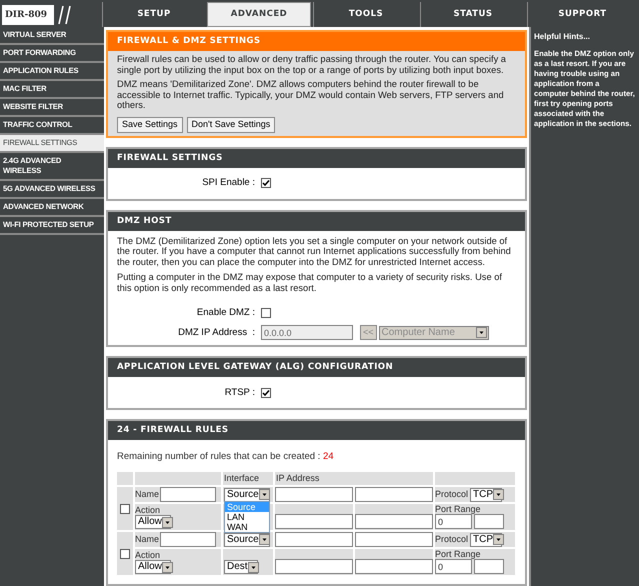 Image resolution: width=639 pixels, height=586 pixels. Describe the element at coordinates (247, 517) in the screenshot. I see `dropdown-option: LAN` at that location.